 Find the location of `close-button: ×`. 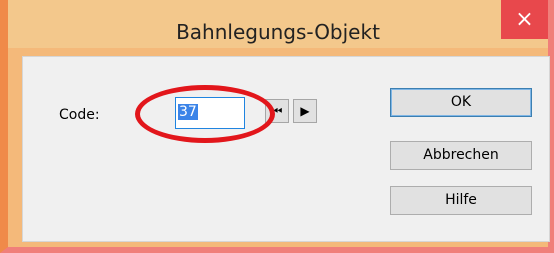

close-button: × is located at coordinates (524, 19).